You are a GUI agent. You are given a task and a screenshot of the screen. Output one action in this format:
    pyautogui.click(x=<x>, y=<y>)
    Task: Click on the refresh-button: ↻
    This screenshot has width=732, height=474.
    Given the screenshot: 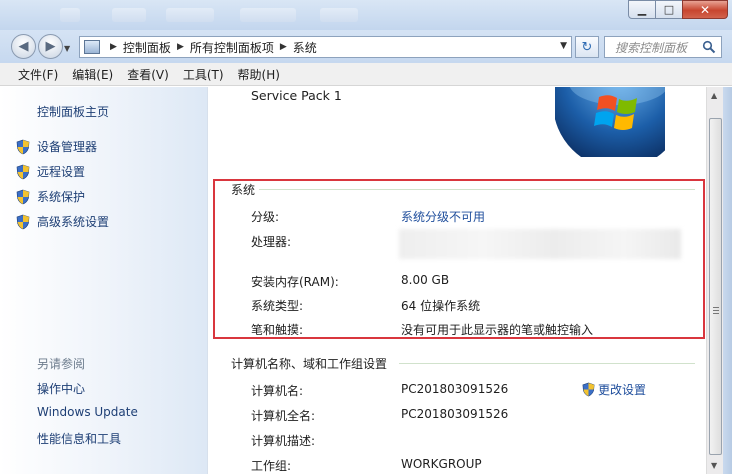 What is the action you would take?
    pyautogui.click(x=587, y=47)
    